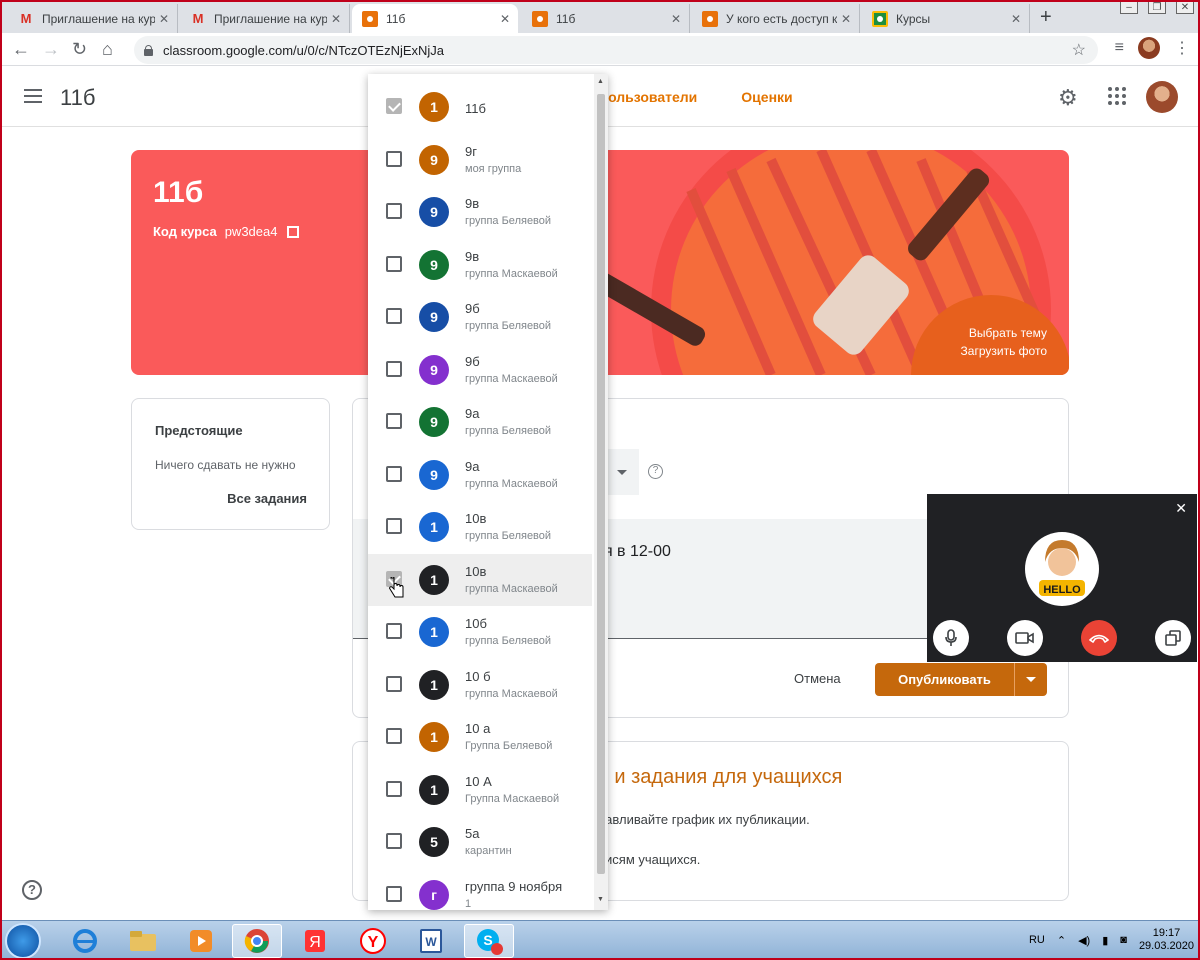 This screenshot has height=960, width=1200. What do you see at coordinates (1157, 7) in the screenshot?
I see `restore-button: ❐` at bounding box center [1157, 7].